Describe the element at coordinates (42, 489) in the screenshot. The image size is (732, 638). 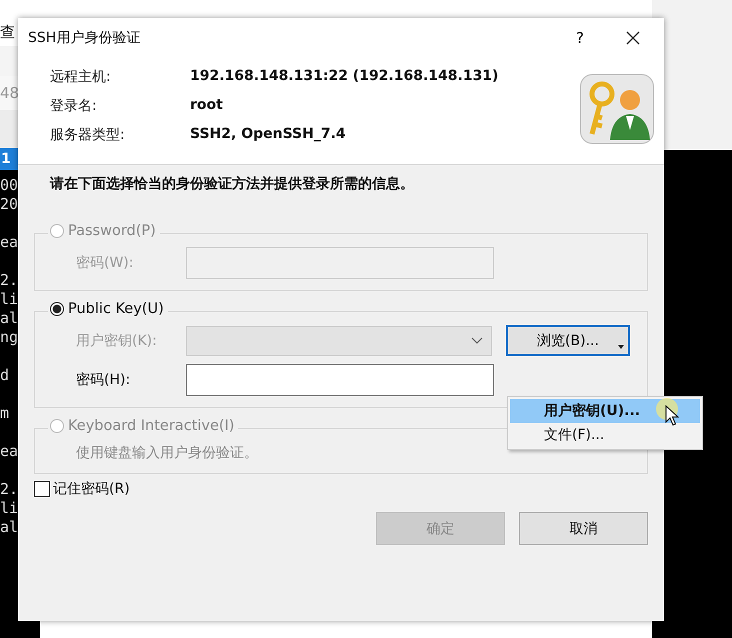
I see `checkbox` at that location.